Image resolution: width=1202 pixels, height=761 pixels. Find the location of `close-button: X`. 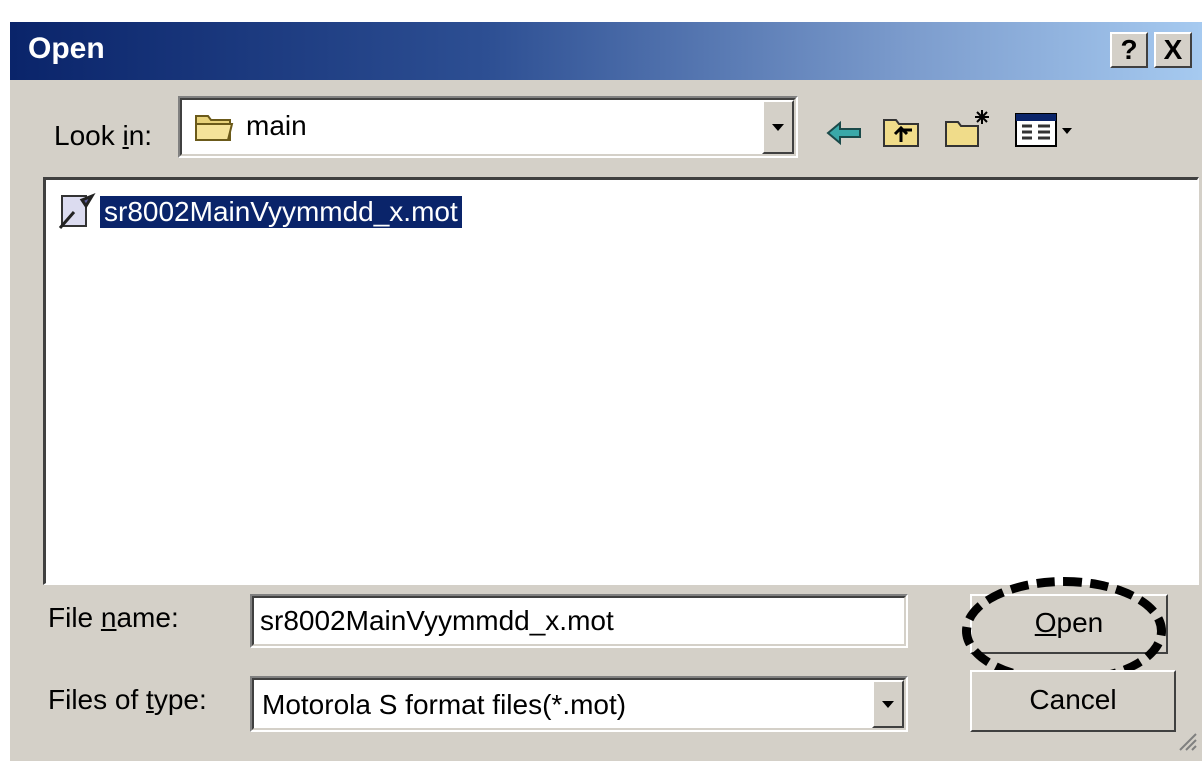

close-button: X is located at coordinates (1173, 50).